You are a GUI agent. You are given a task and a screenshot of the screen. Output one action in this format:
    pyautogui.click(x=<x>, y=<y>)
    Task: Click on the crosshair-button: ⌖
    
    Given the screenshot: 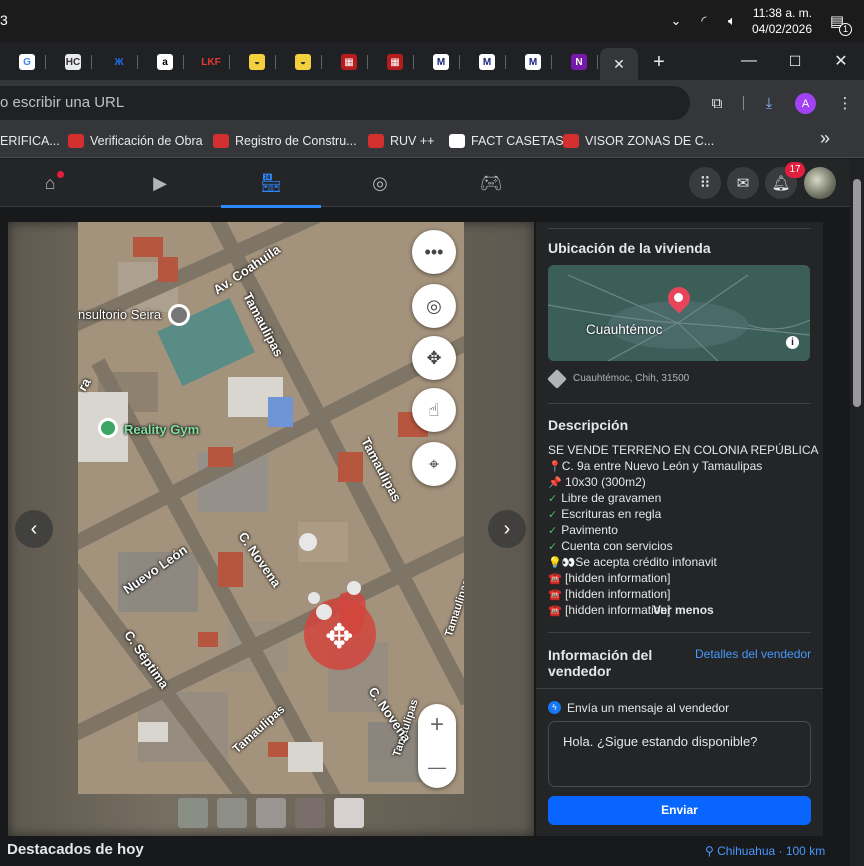 What is the action you would take?
    pyautogui.click(x=434, y=464)
    